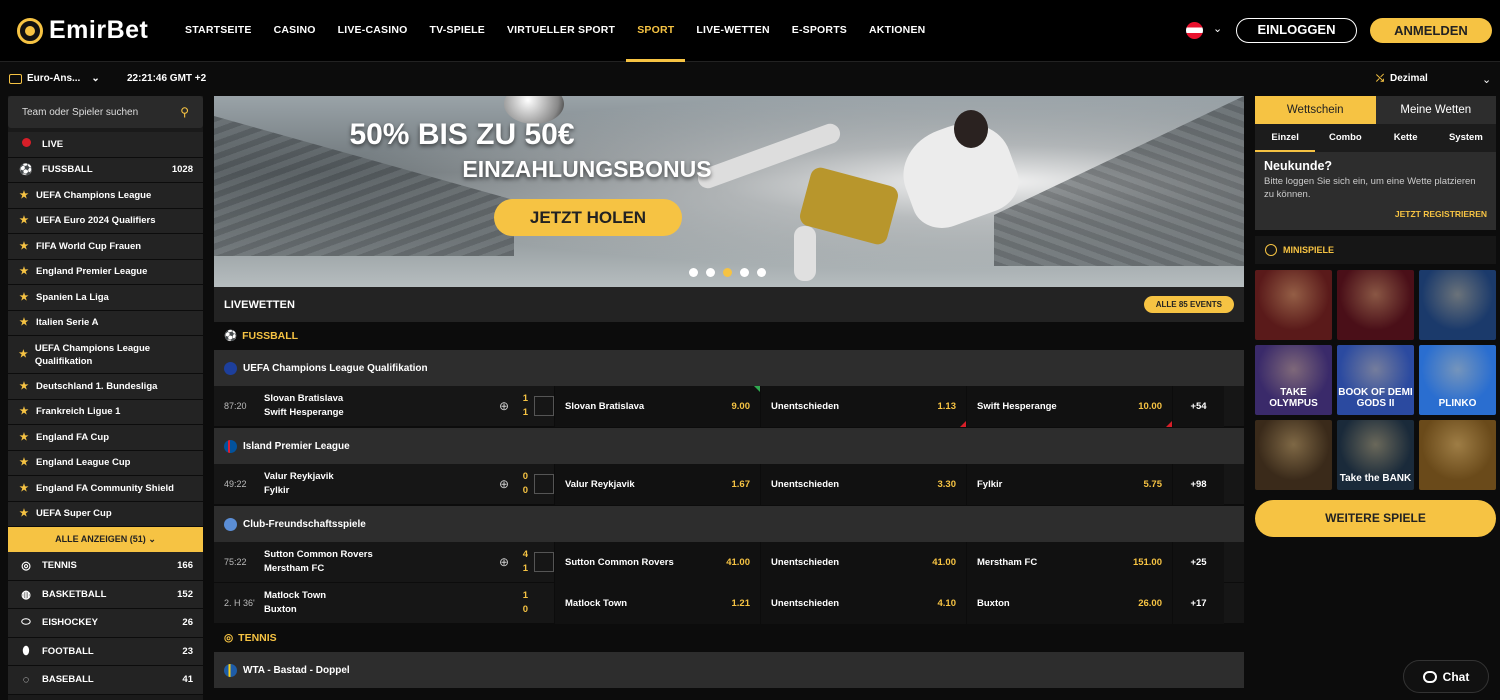 The image size is (1500, 700). What do you see at coordinates (657, 406) in the screenshot?
I see `odds-button: Slovan Bratislava 9.00` at bounding box center [657, 406].